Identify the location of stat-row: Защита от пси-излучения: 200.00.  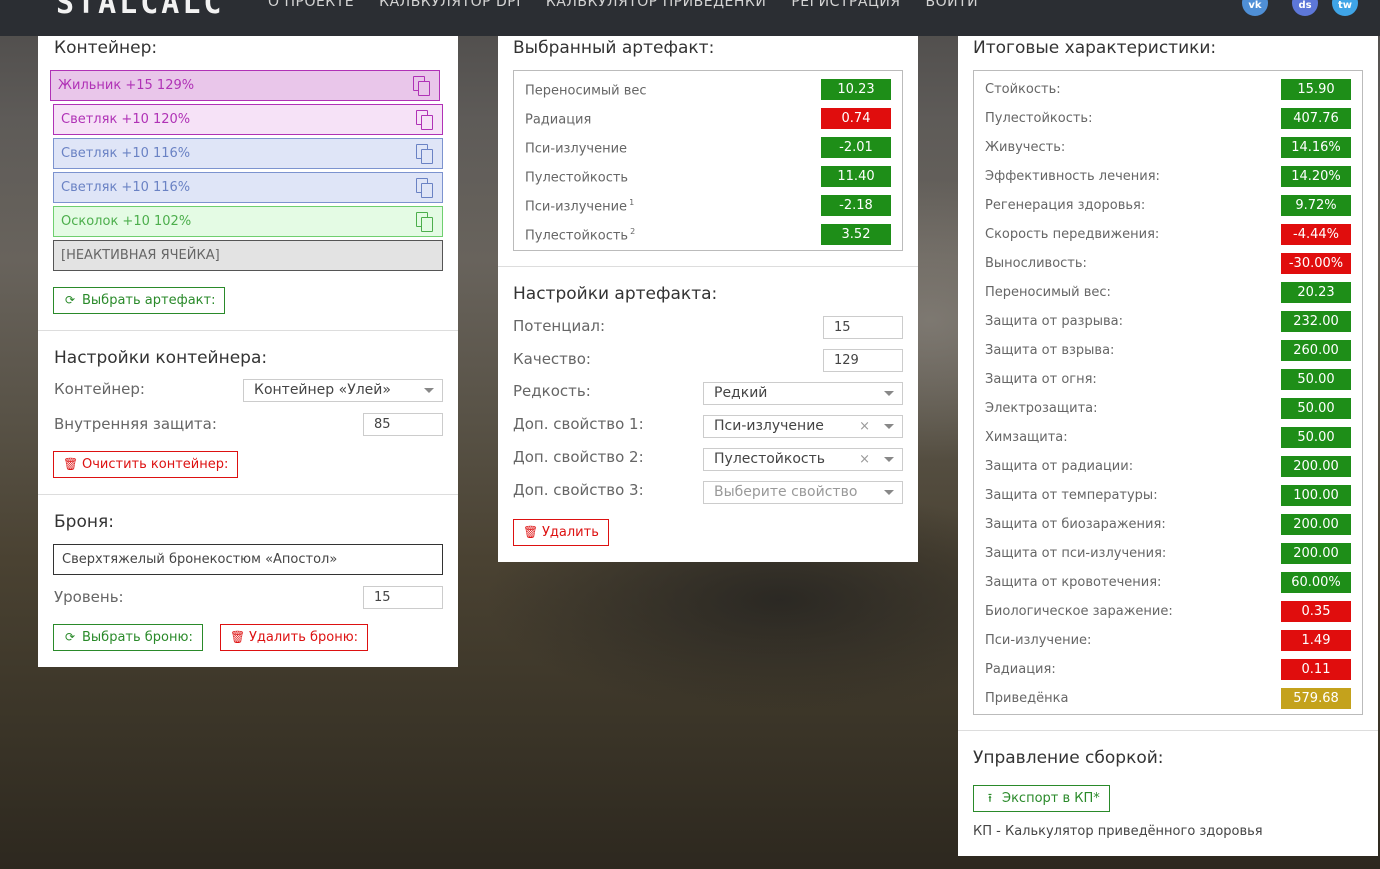
(1168, 553).